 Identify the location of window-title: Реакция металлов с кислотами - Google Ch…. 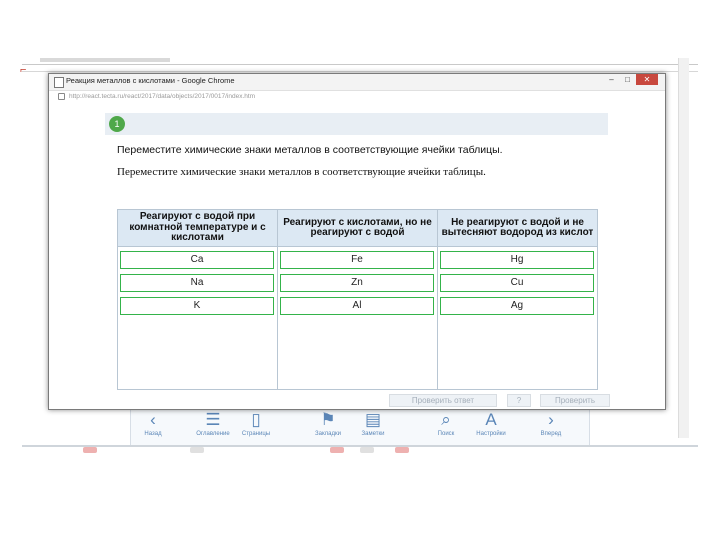
(150, 80).